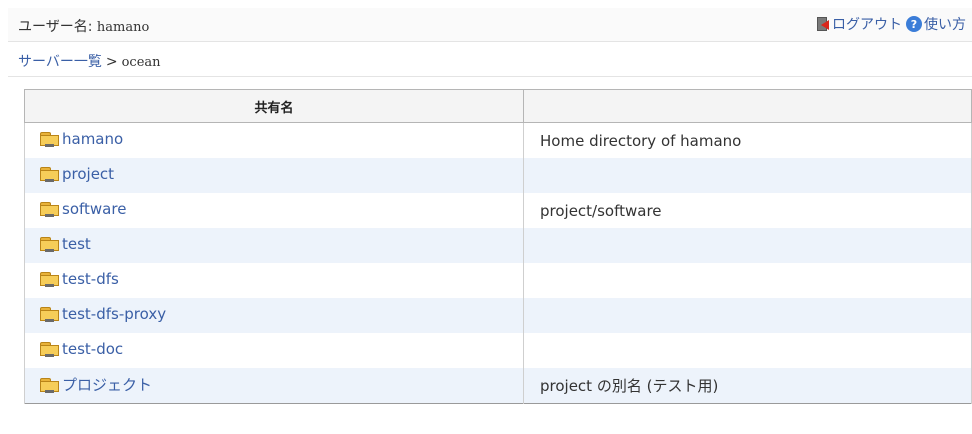  Describe the element at coordinates (274, 315) in the screenshot. I see `share-name-cell: test-dfs-proxy` at that location.